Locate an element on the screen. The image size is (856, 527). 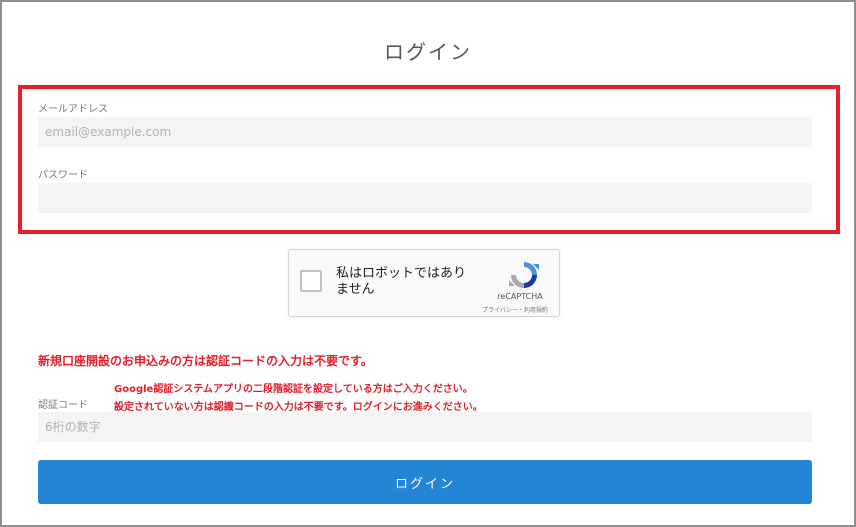
auth-code-label: 認証コード is located at coordinates (63, 405).